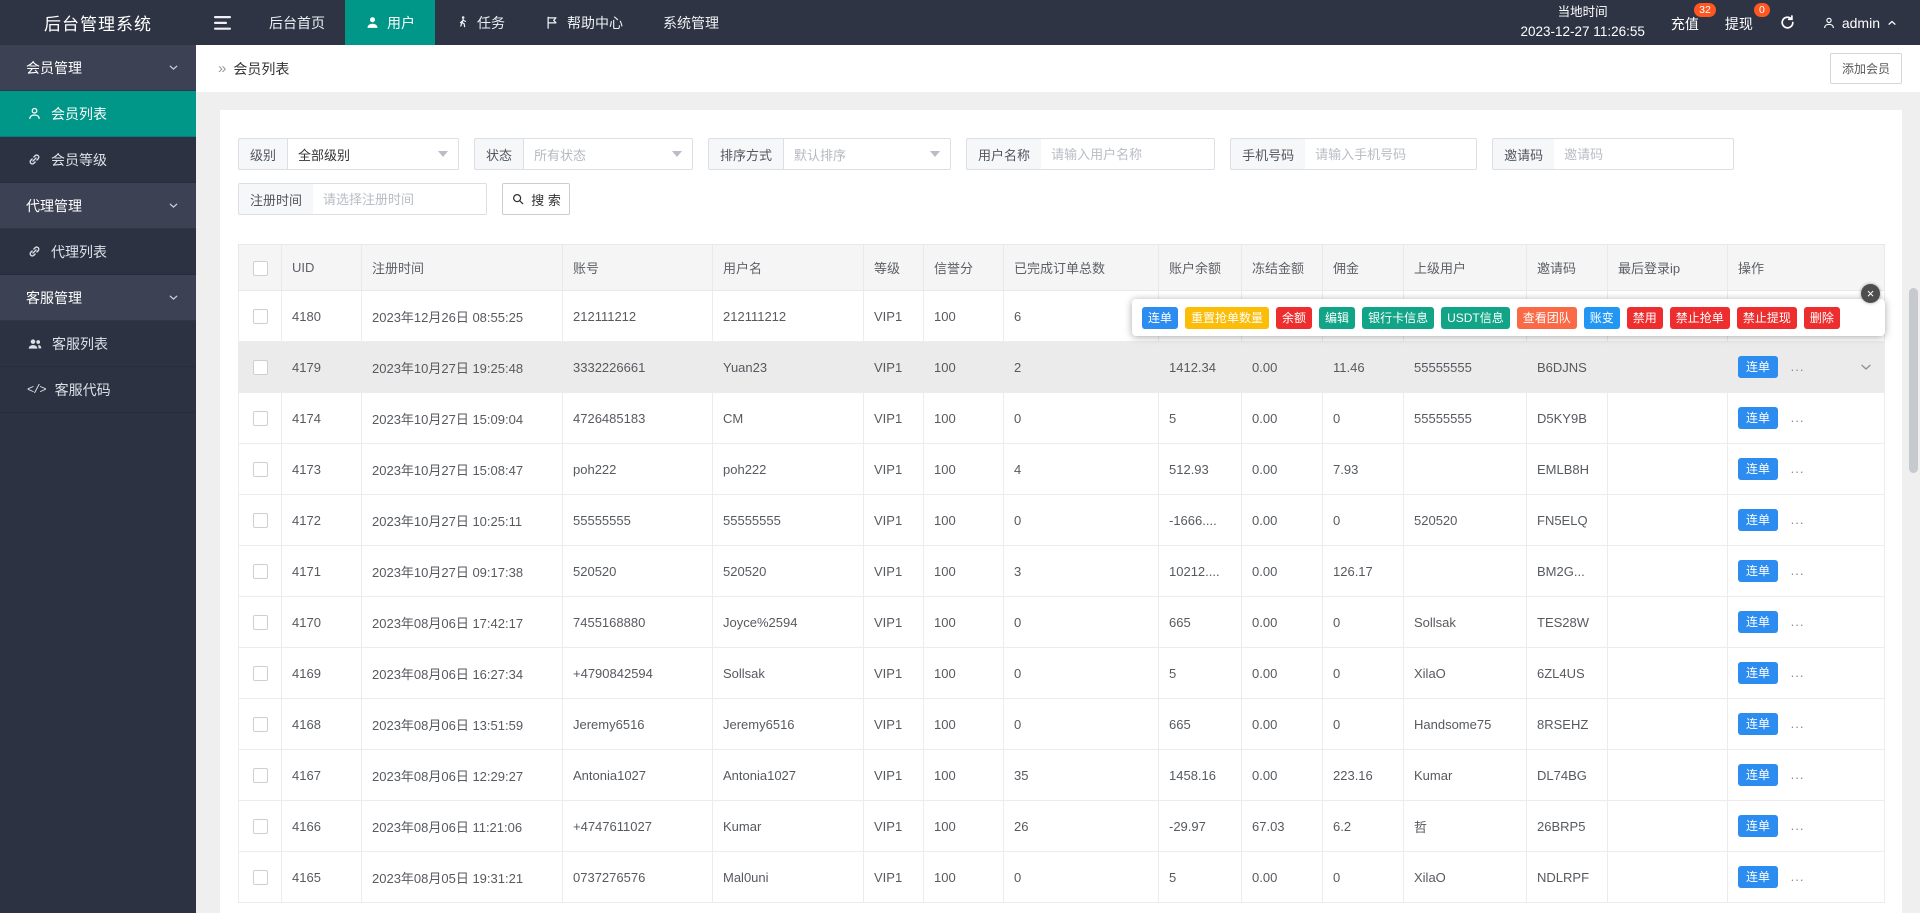  What do you see at coordinates (390, 22) in the screenshot?
I see `menu-user: 用户` at bounding box center [390, 22].